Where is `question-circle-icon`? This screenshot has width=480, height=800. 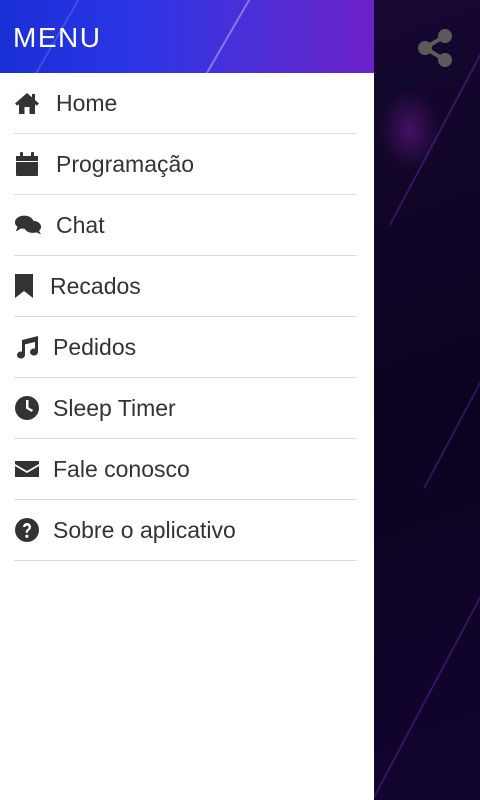
question-circle-icon is located at coordinates (28, 530).